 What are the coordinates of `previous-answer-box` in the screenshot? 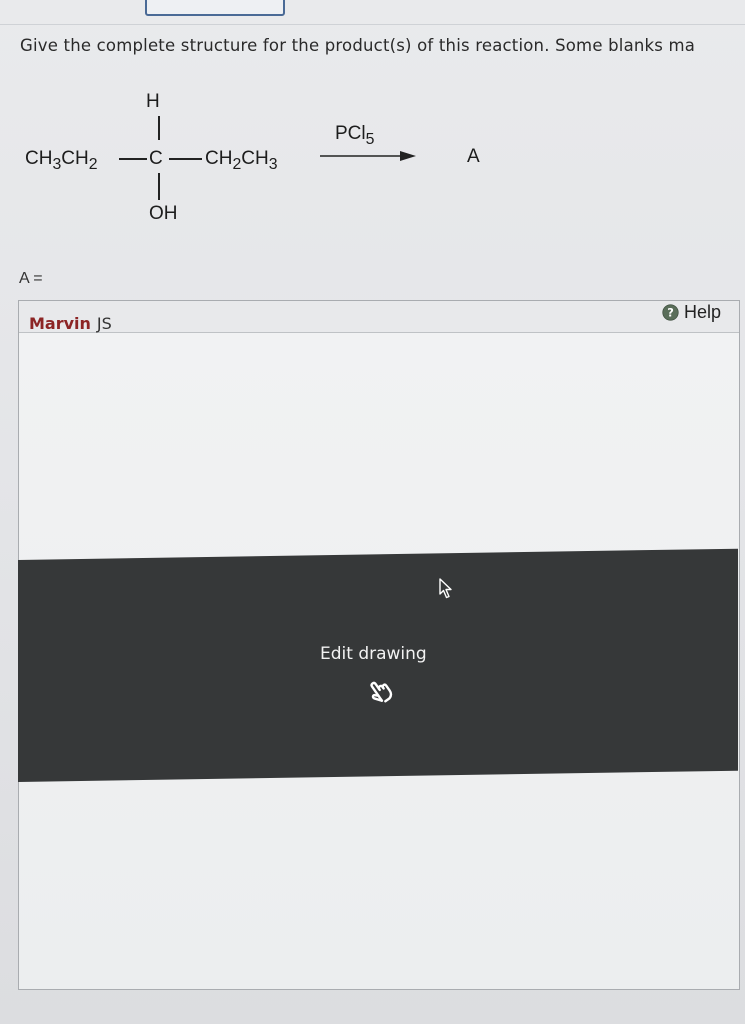 It's located at (215, 8).